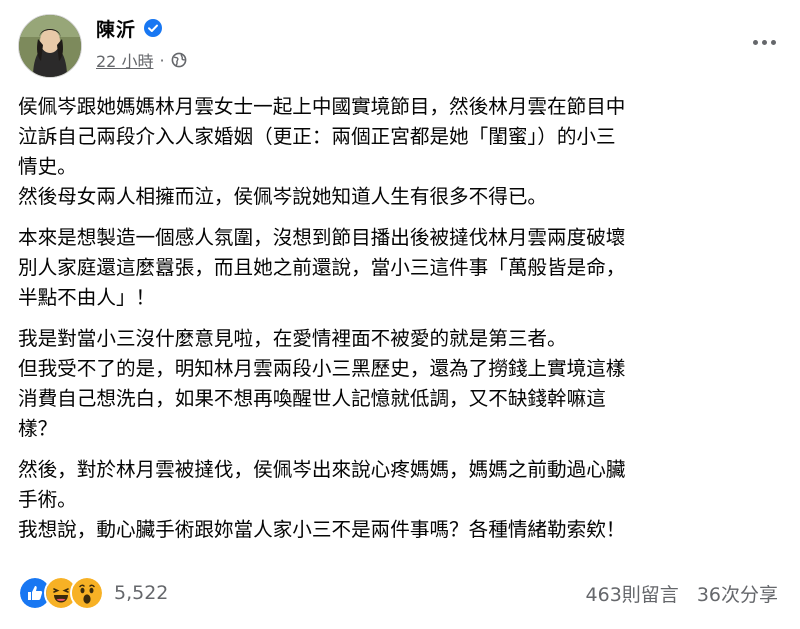  What do you see at coordinates (116, 28) in the screenshot?
I see `author-name: 陳沂` at bounding box center [116, 28].